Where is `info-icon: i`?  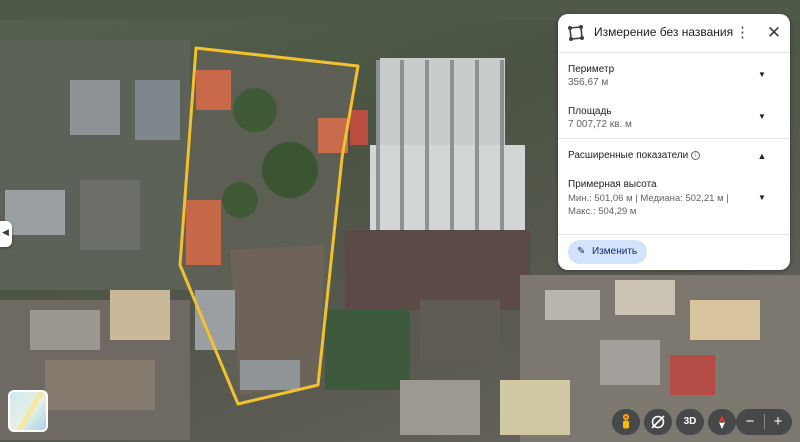
info-icon: i is located at coordinates (696, 155).